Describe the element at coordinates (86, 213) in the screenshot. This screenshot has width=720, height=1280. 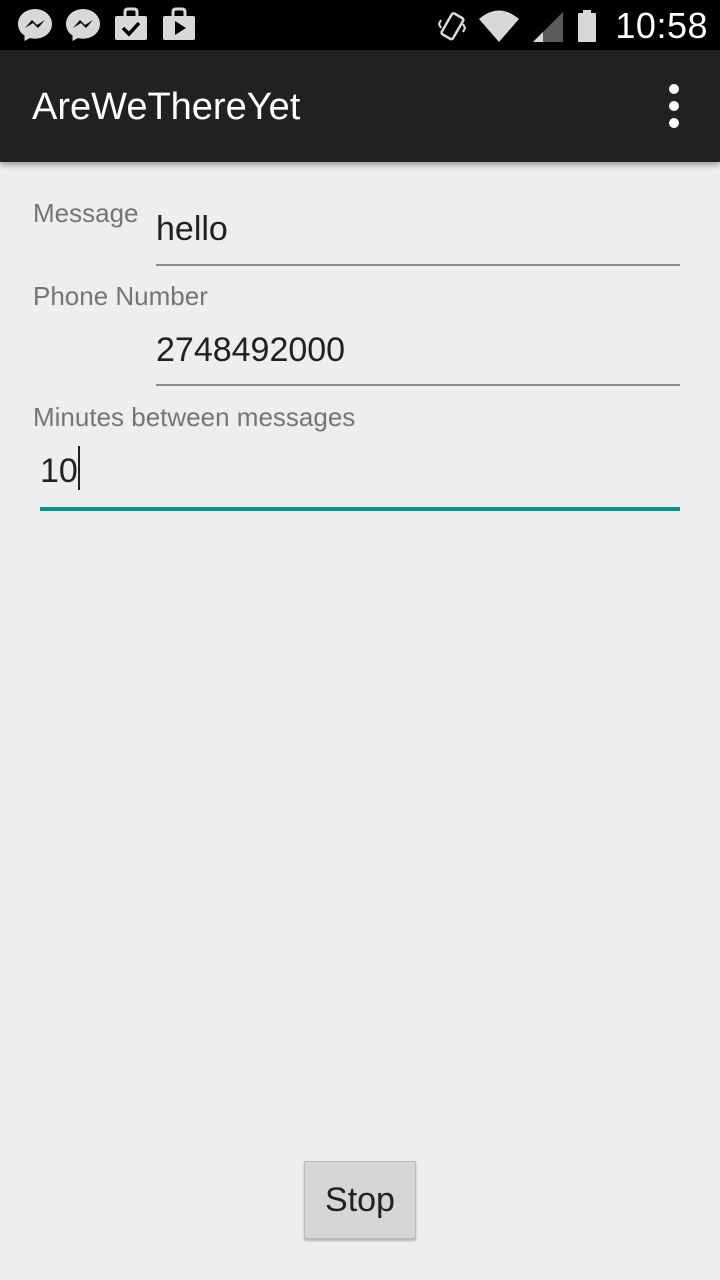
I see `message-label: Message` at that location.